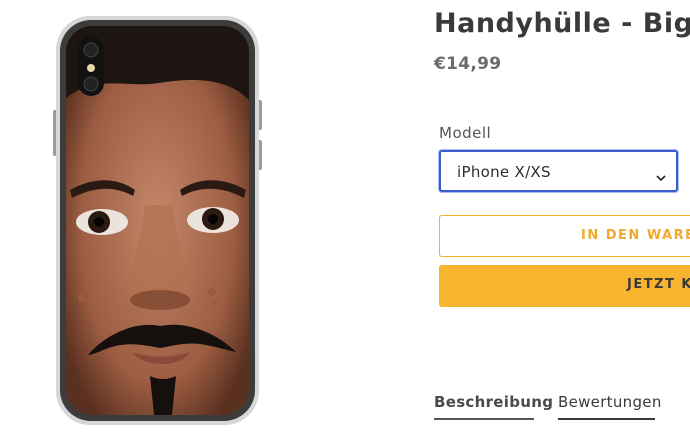 This screenshot has width=690, height=436. Describe the element at coordinates (564, 286) in the screenshot. I see `buy-now-button: JETZT K` at that location.